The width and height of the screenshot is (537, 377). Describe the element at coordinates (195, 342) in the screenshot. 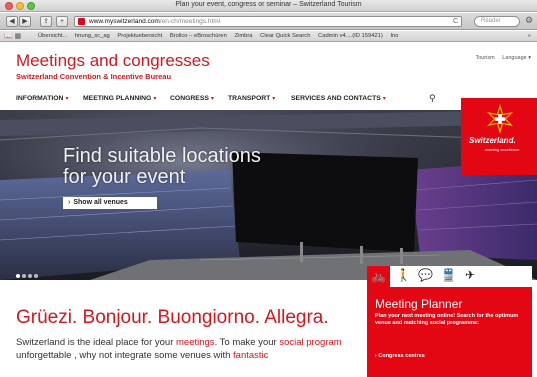

I see `meetings-link: meetings` at that location.